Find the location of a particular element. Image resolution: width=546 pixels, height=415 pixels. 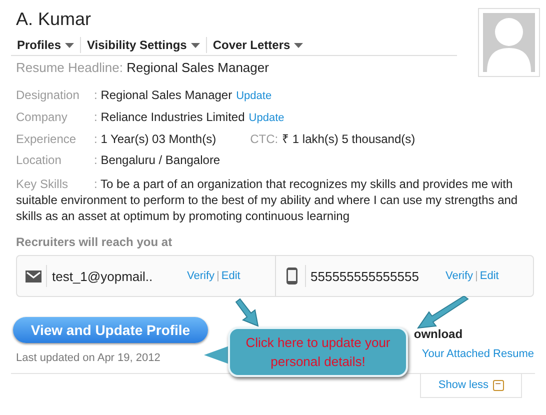

arrow-icon is located at coordinates (442, 313).